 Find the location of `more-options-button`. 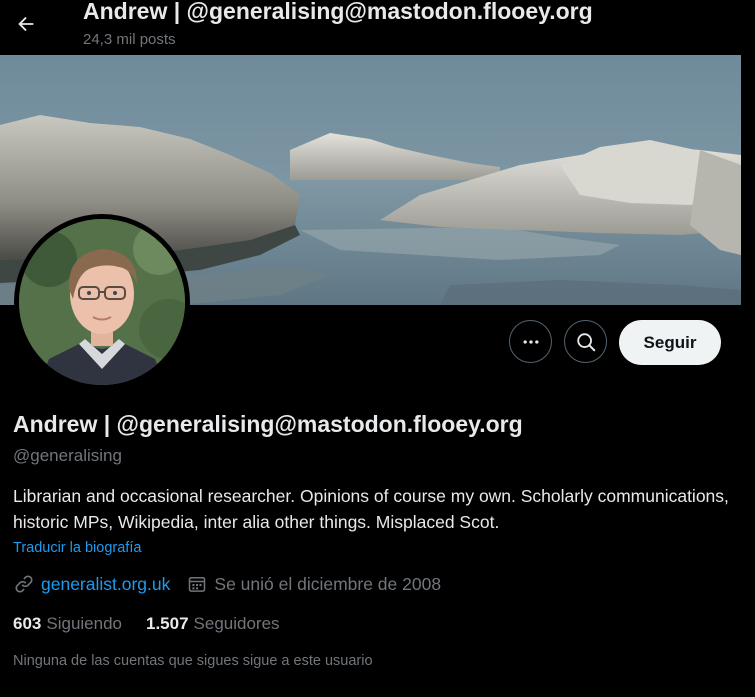

more-options-button is located at coordinates (530, 341).